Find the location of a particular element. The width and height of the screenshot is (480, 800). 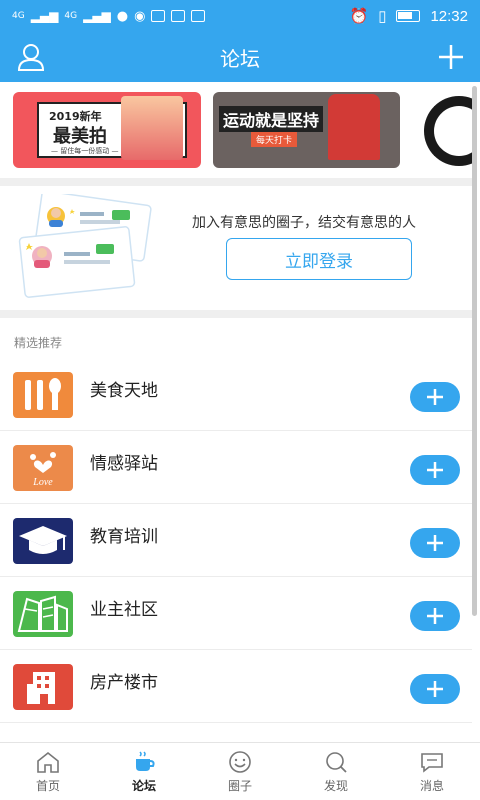

item-label: 房产楼市 is located at coordinates (124, 683).